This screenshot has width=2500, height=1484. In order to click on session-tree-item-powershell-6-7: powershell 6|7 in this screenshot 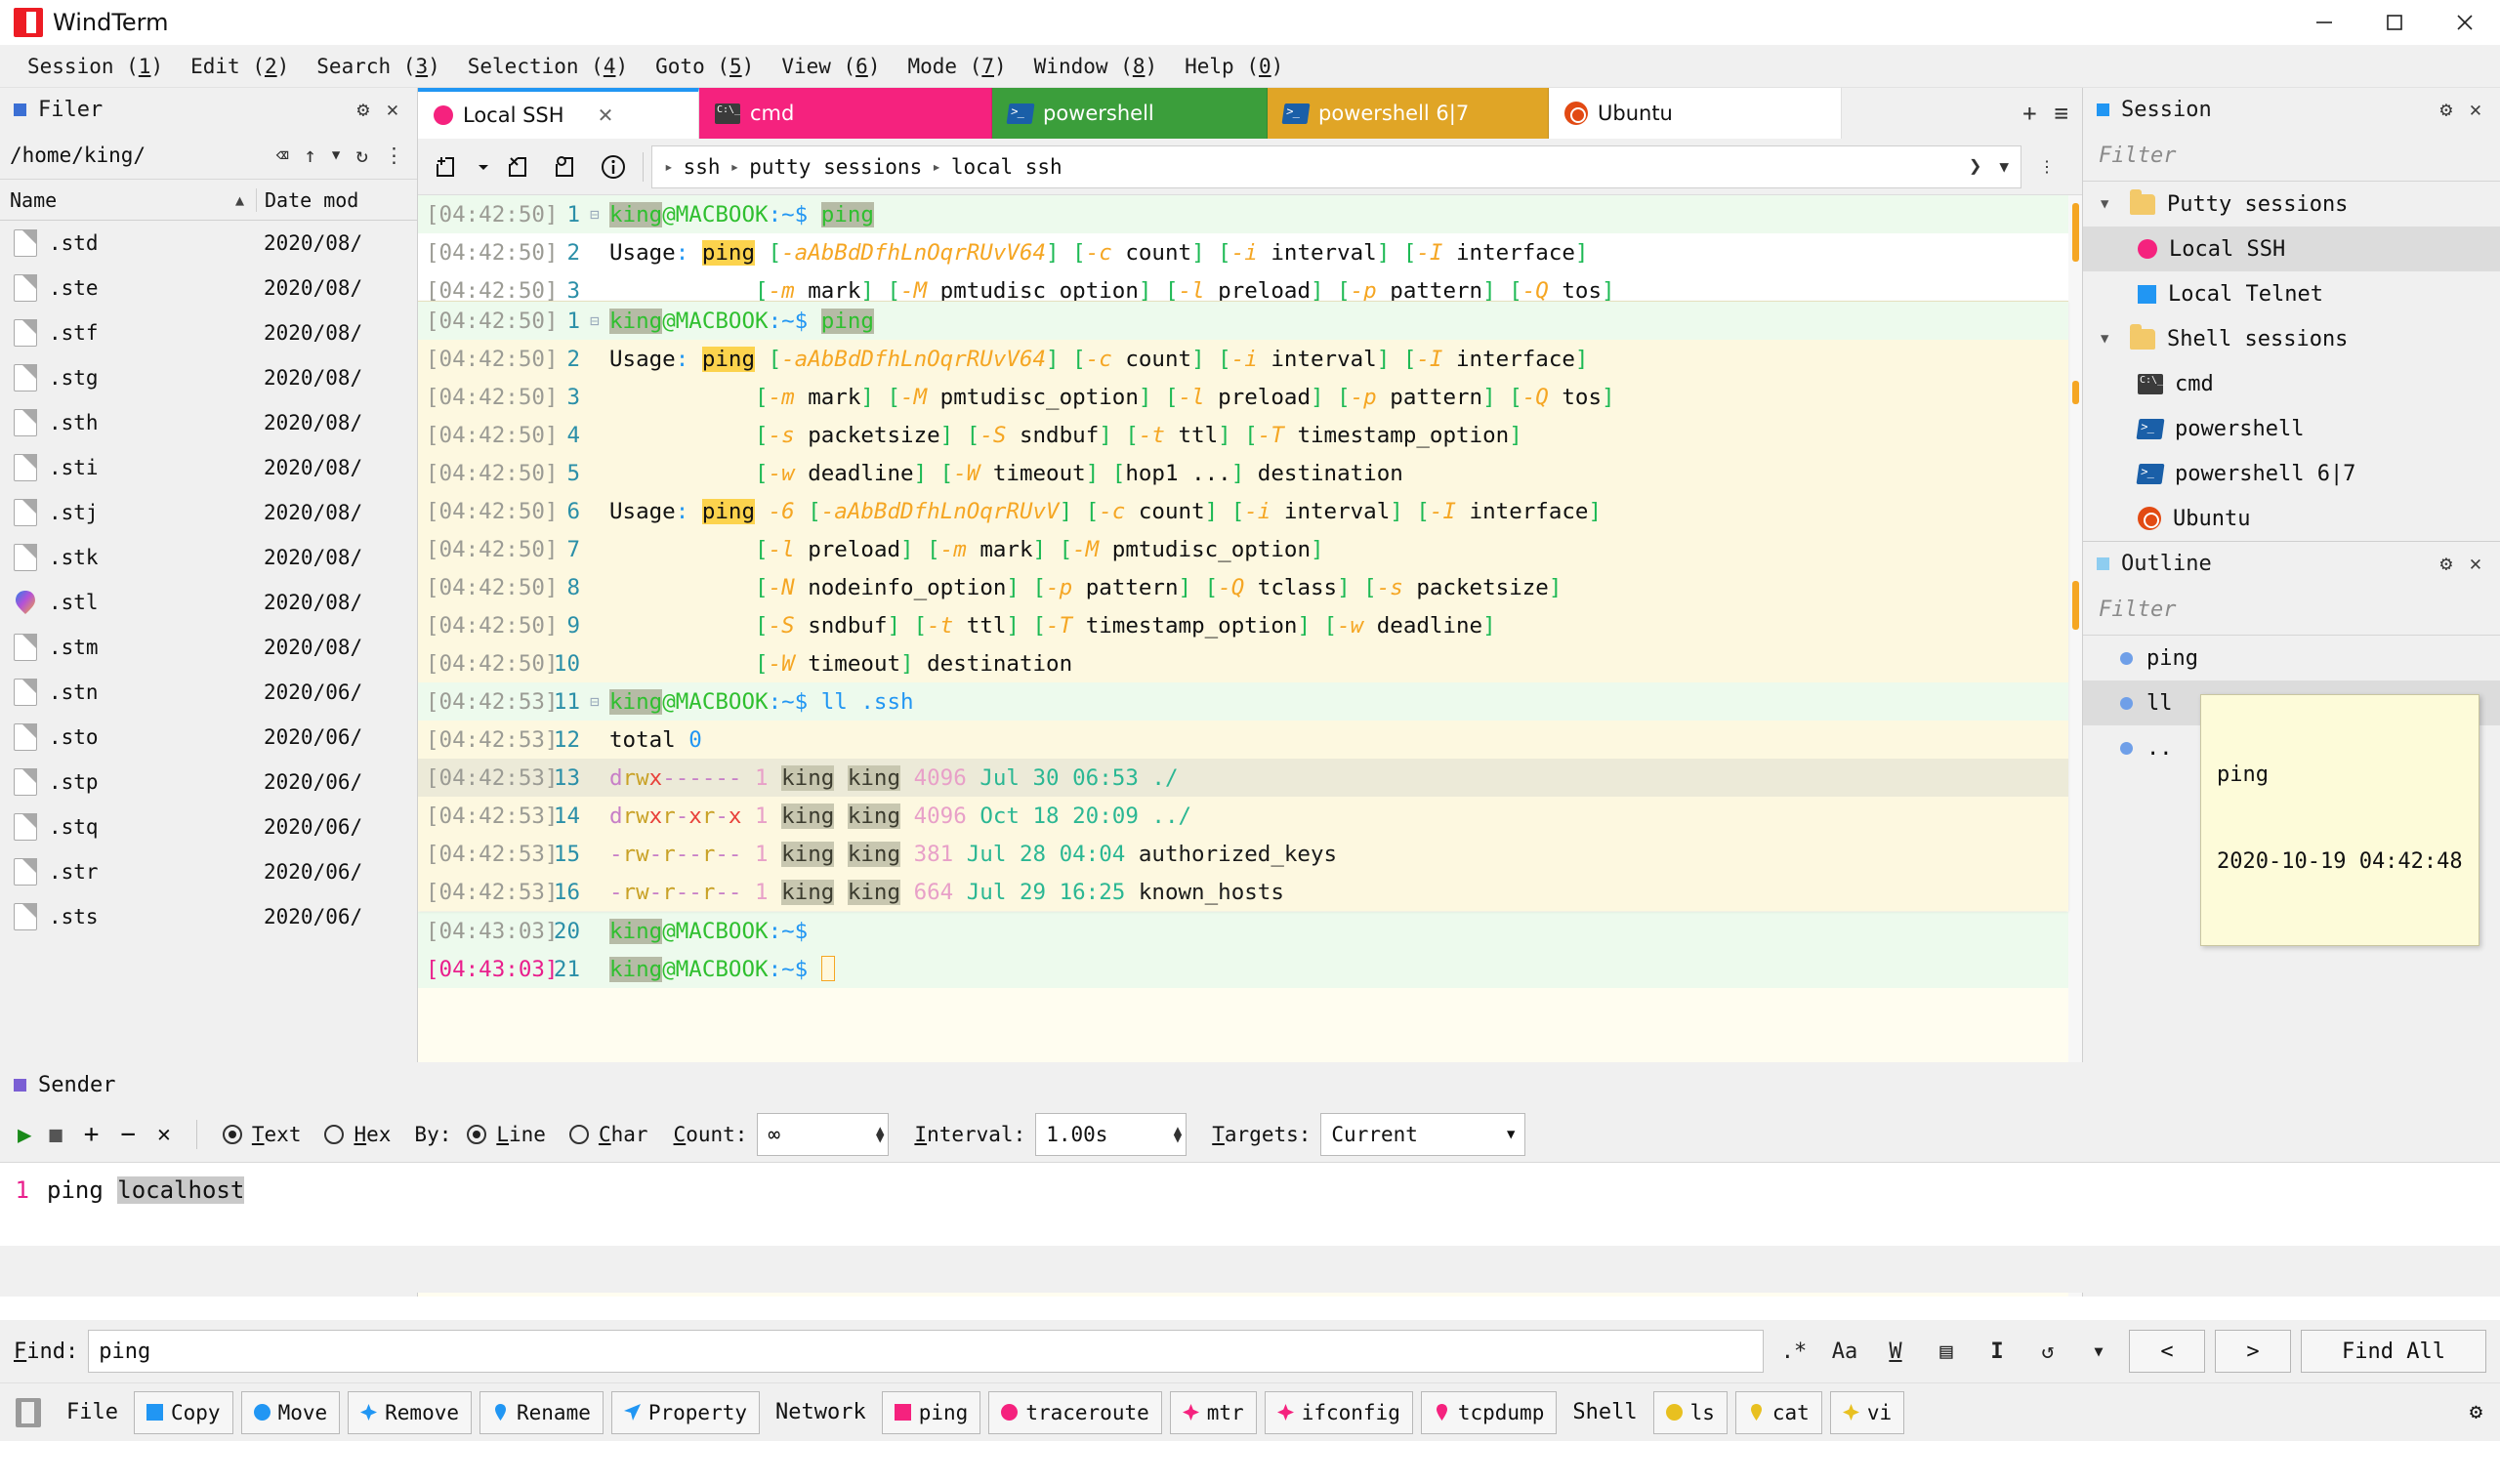, I will do `click(2291, 474)`.